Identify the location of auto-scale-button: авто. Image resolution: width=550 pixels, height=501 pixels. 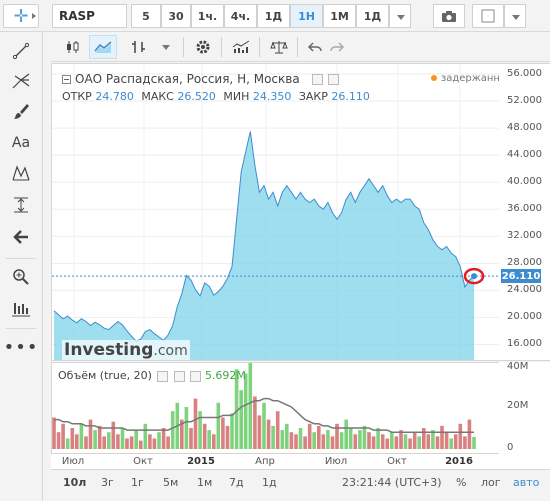
(526, 482).